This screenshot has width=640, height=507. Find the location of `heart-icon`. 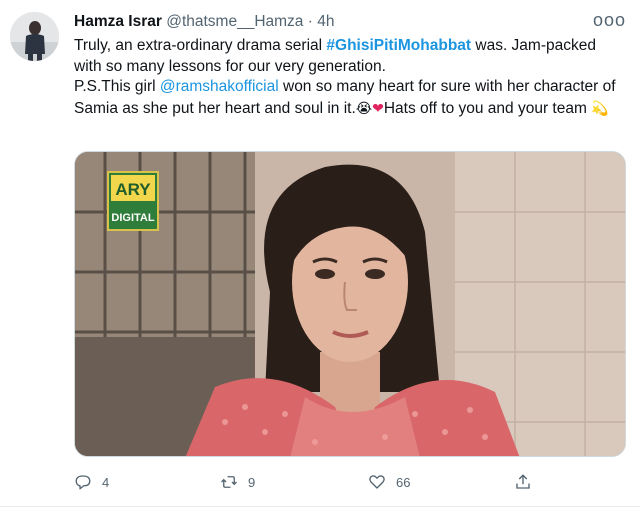

heart-icon is located at coordinates (377, 482).